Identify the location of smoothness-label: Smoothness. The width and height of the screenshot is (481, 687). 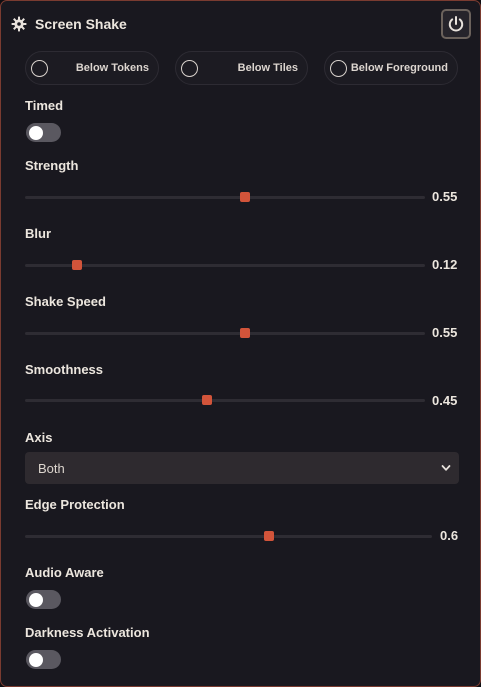
(64, 369).